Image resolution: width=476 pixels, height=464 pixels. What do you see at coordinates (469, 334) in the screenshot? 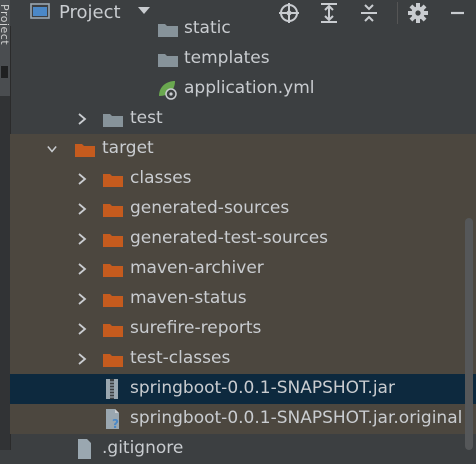
I see `vertical-scrollbar` at bounding box center [469, 334].